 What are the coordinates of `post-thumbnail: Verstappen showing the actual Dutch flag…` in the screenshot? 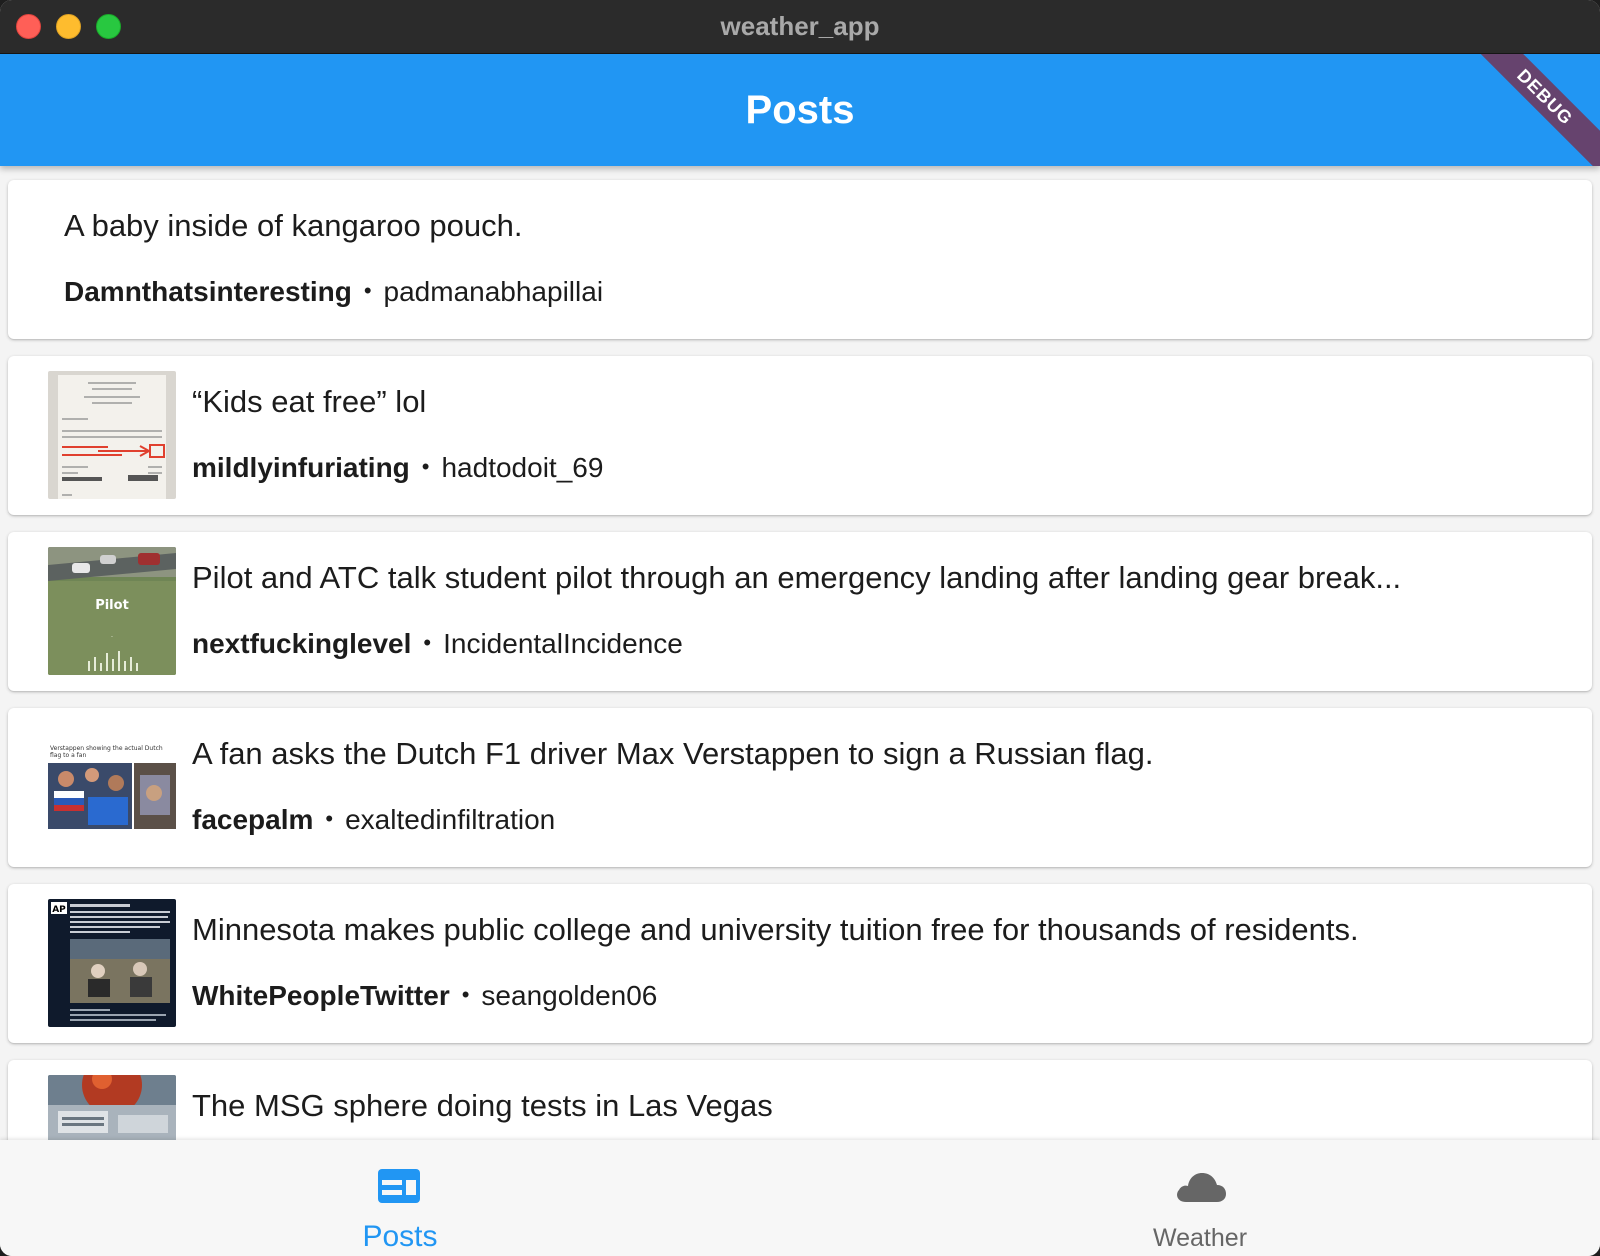 It's located at (112, 787).